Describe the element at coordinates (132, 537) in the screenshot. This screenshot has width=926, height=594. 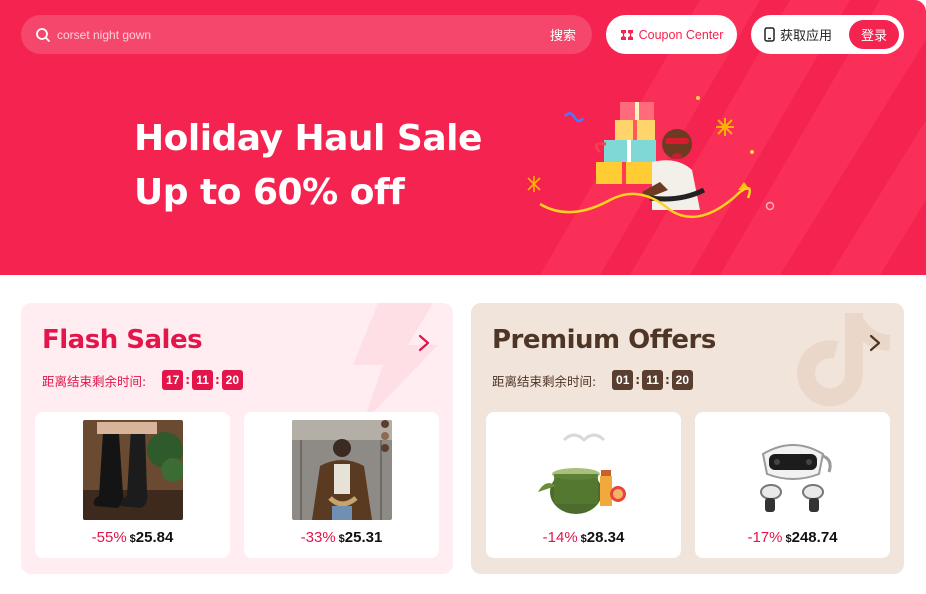
I see `product-price-line: -55% $25.84` at that location.